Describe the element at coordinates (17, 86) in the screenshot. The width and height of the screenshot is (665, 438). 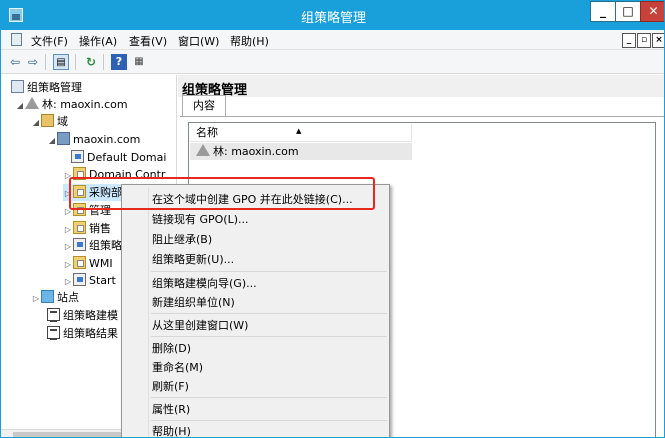
I see `gpm-icon` at that location.